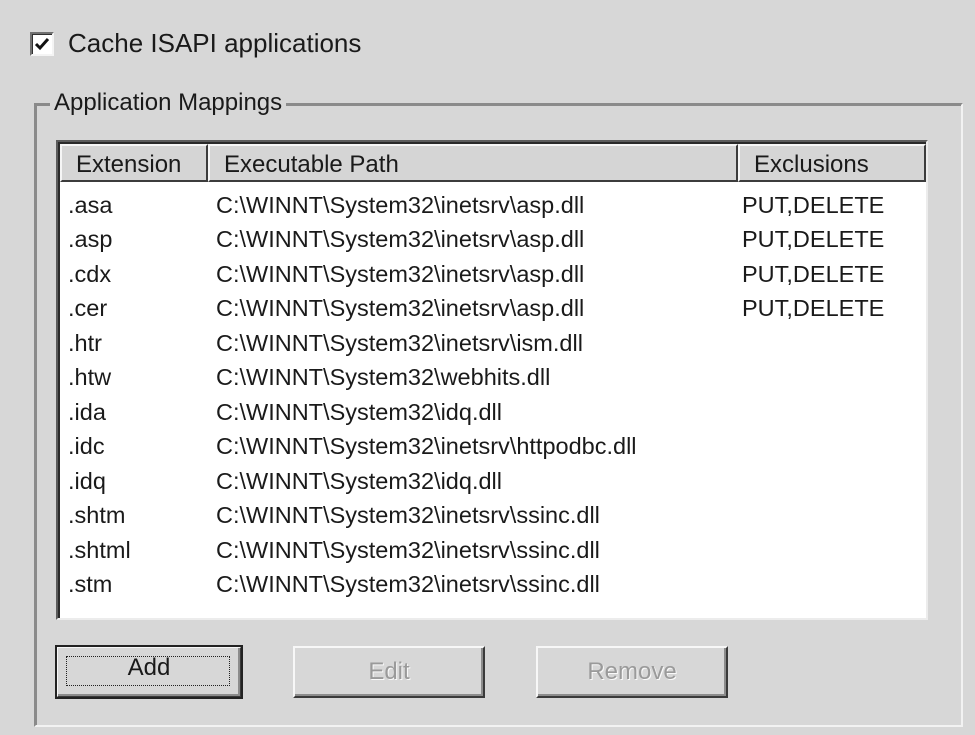 Image resolution: width=975 pixels, height=735 pixels. What do you see at coordinates (149, 667) in the screenshot?
I see `add-button-label: Add` at bounding box center [149, 667].